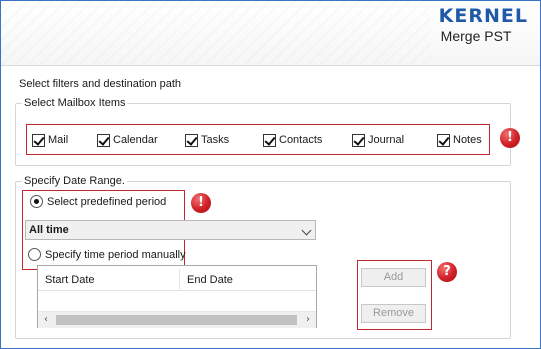 The width and height of the screenshot is (541, 349). What do you see at coordinates (74, 181) in the screenshot?
I see `date-range-title: Specify Date Range.` at bounding box center [74, 181].